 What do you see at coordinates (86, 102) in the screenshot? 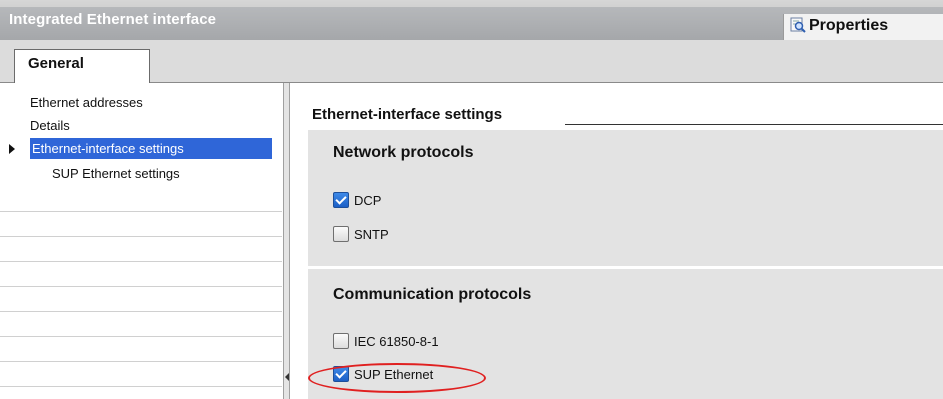
I see `sidebar-item-label: Ethernet addresses` at bounding box center [86, 102].